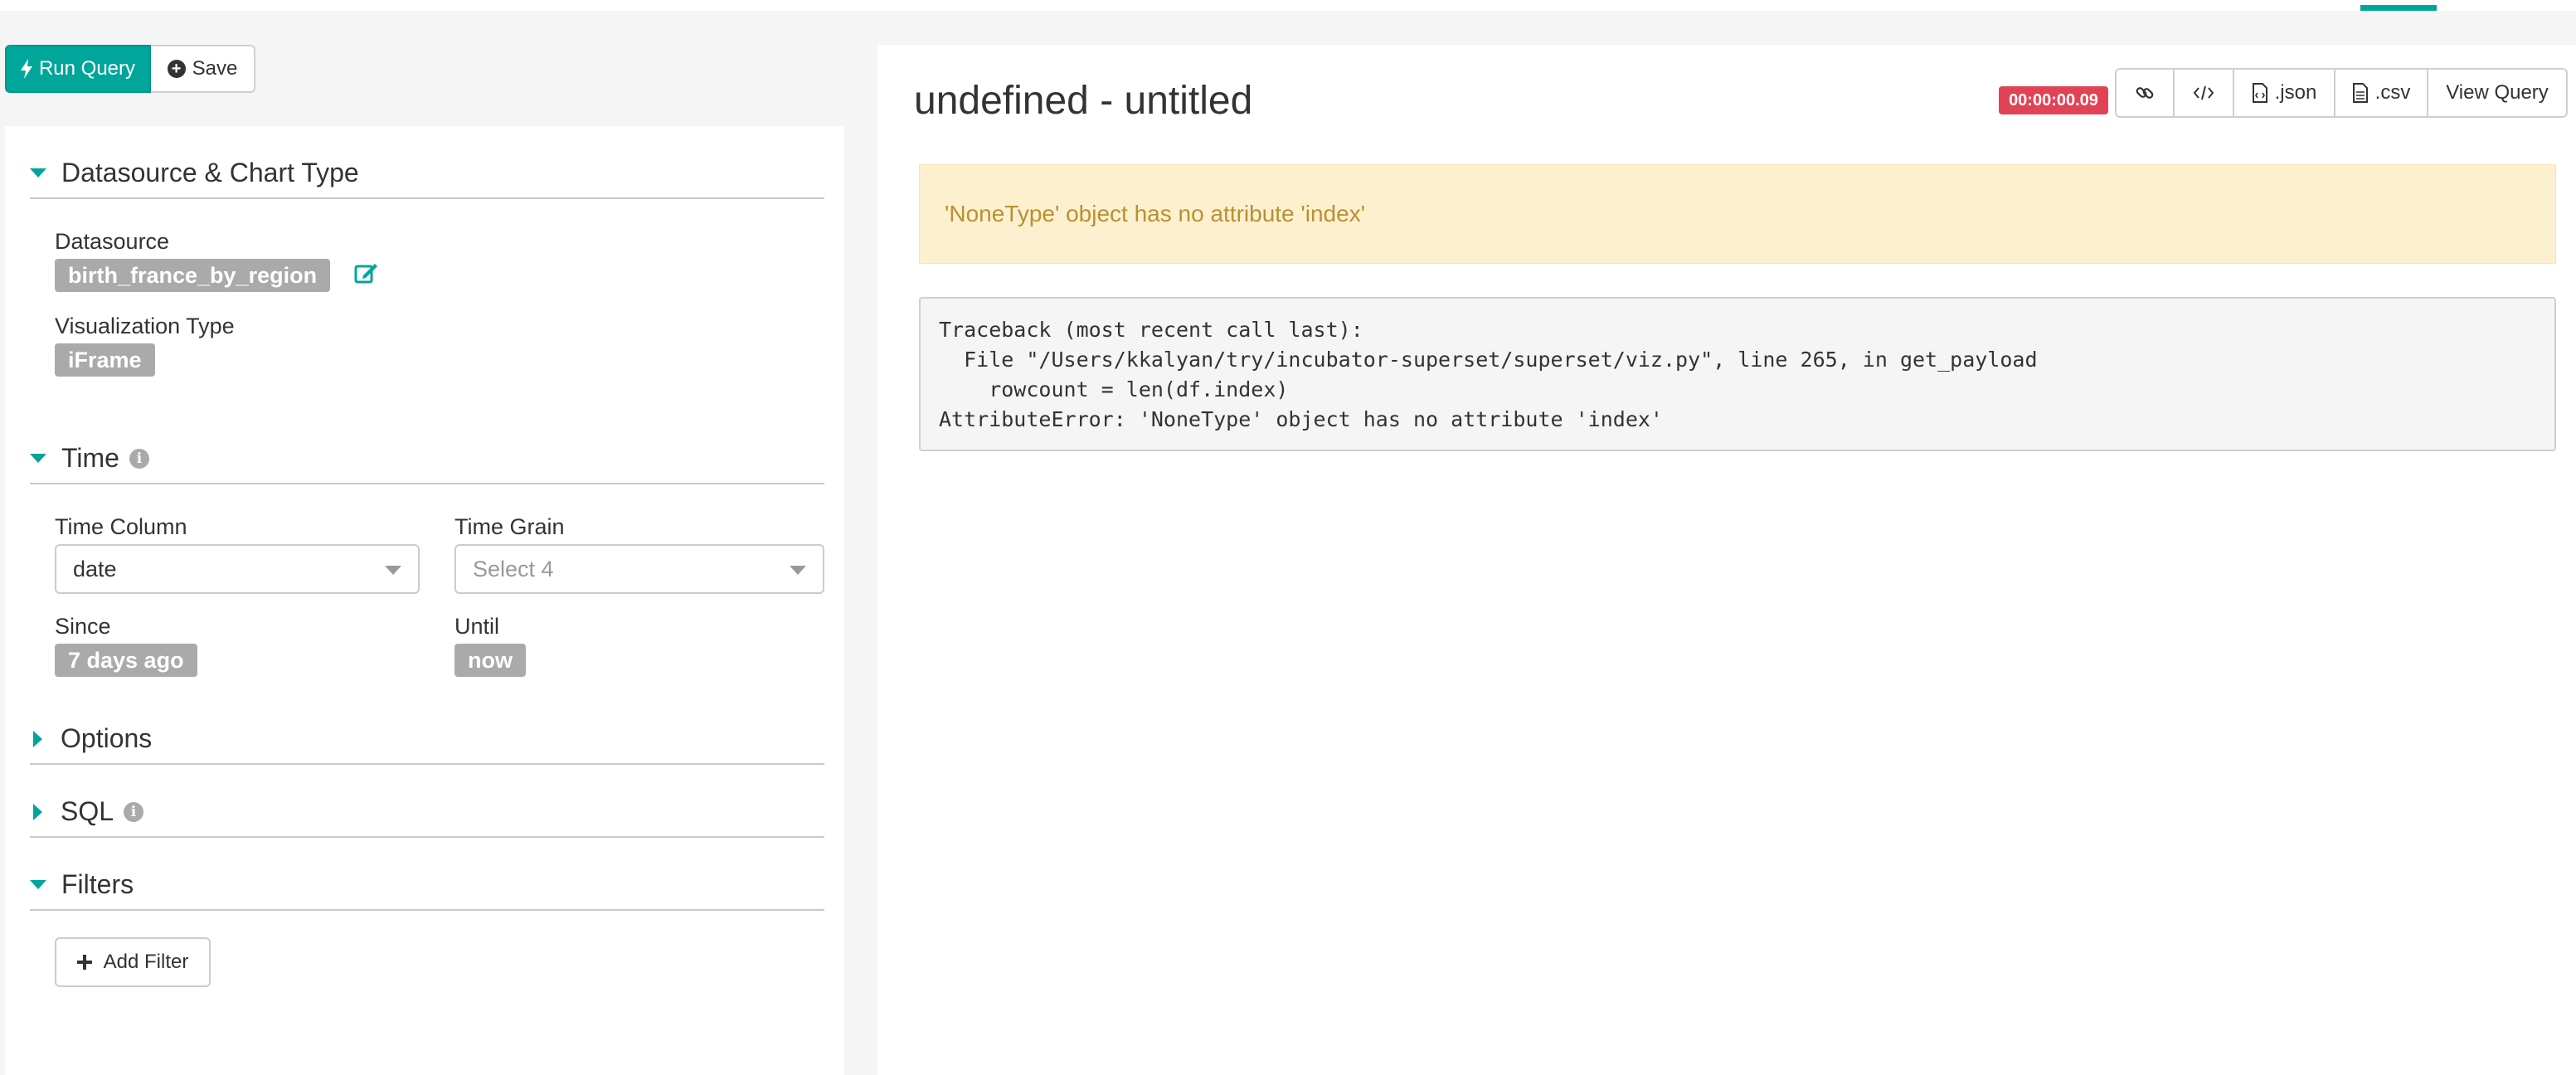  I want to click on export-csv-button: .csv, so click(2382, 93).